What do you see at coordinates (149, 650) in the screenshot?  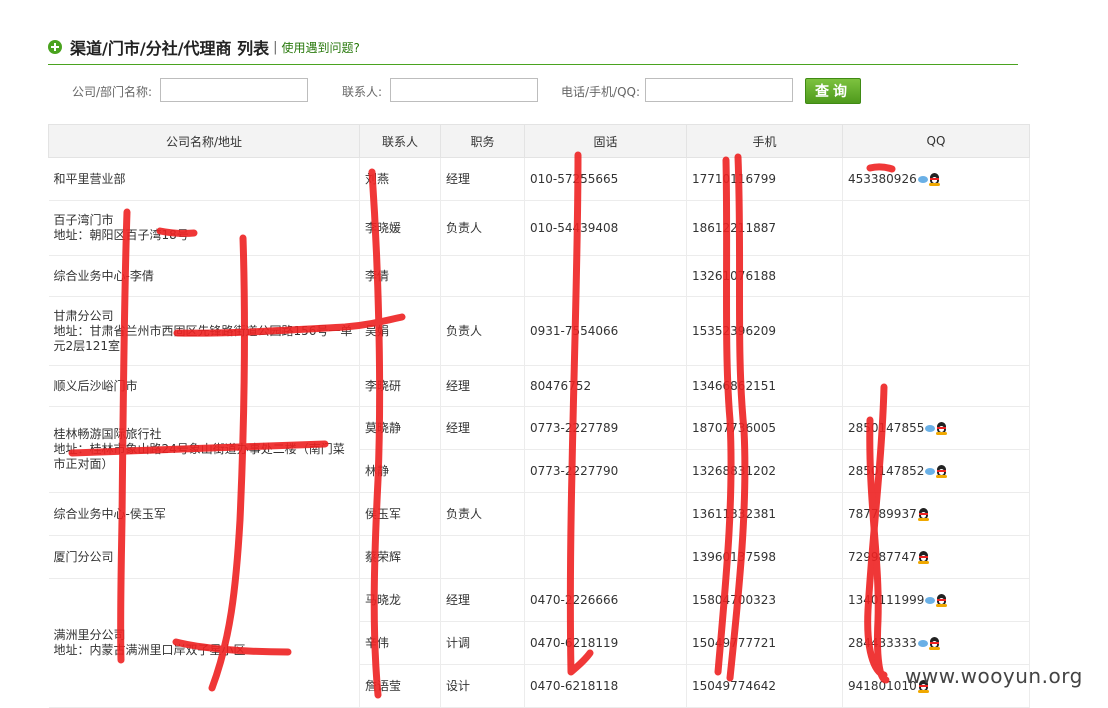 I see `company-address: 地址：内蒙古满洲里口岸双子星小区` at bounding box center [149, 650].